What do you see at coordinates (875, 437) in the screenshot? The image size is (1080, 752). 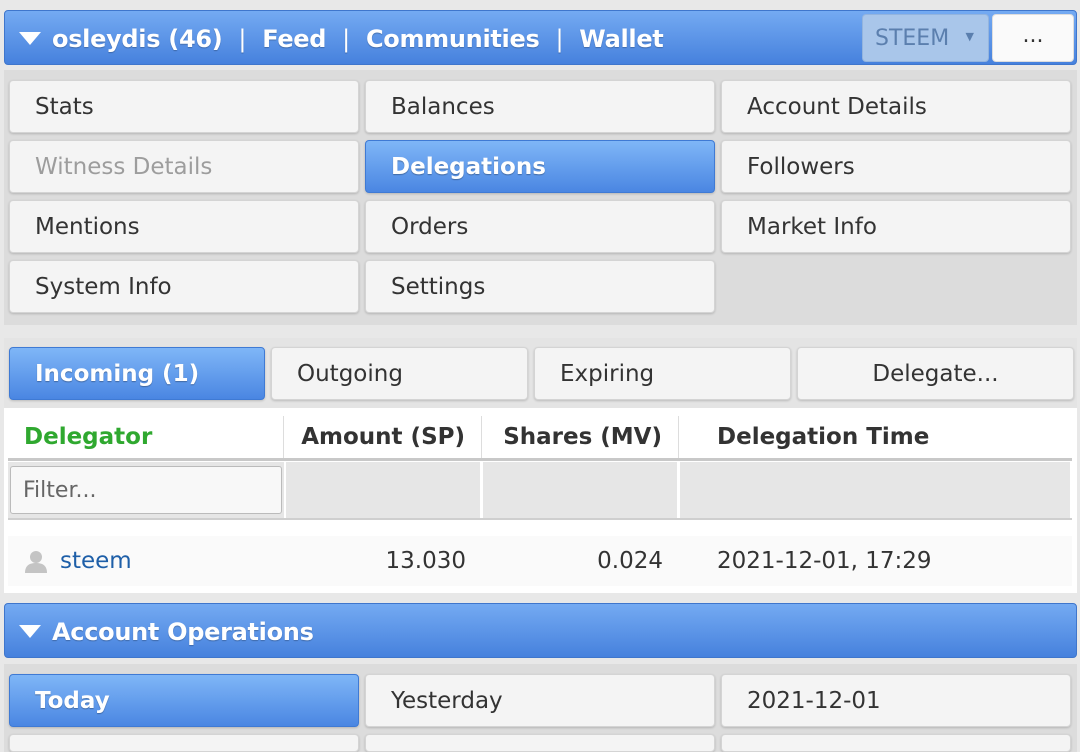 I see `column-header-delegation-time: Delegation Time` at bounding box center [875, 437].